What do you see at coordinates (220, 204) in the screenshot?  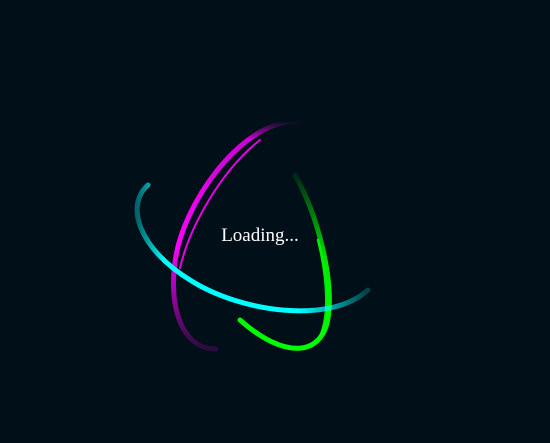 I see `loader-ring-magenta-inner` at bounding box center [220, 204].